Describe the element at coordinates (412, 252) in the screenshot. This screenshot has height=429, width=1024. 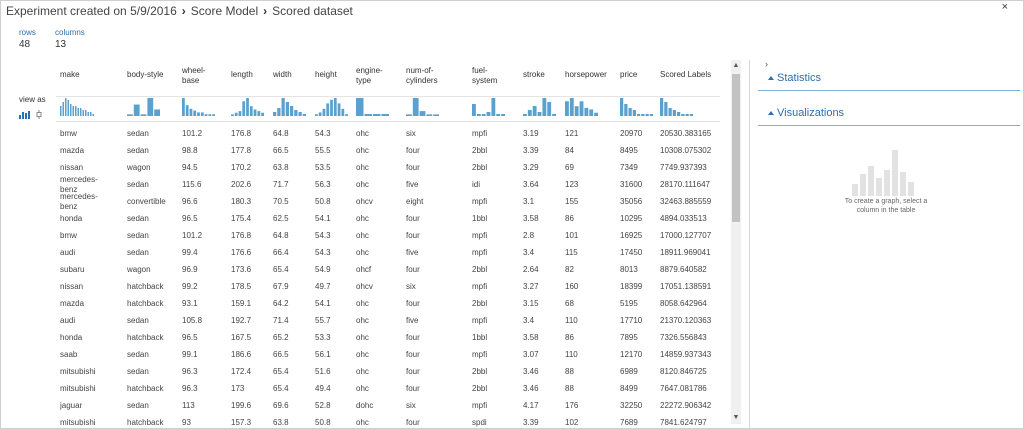
I see `cell-num-of-cylinders: five` at that location.